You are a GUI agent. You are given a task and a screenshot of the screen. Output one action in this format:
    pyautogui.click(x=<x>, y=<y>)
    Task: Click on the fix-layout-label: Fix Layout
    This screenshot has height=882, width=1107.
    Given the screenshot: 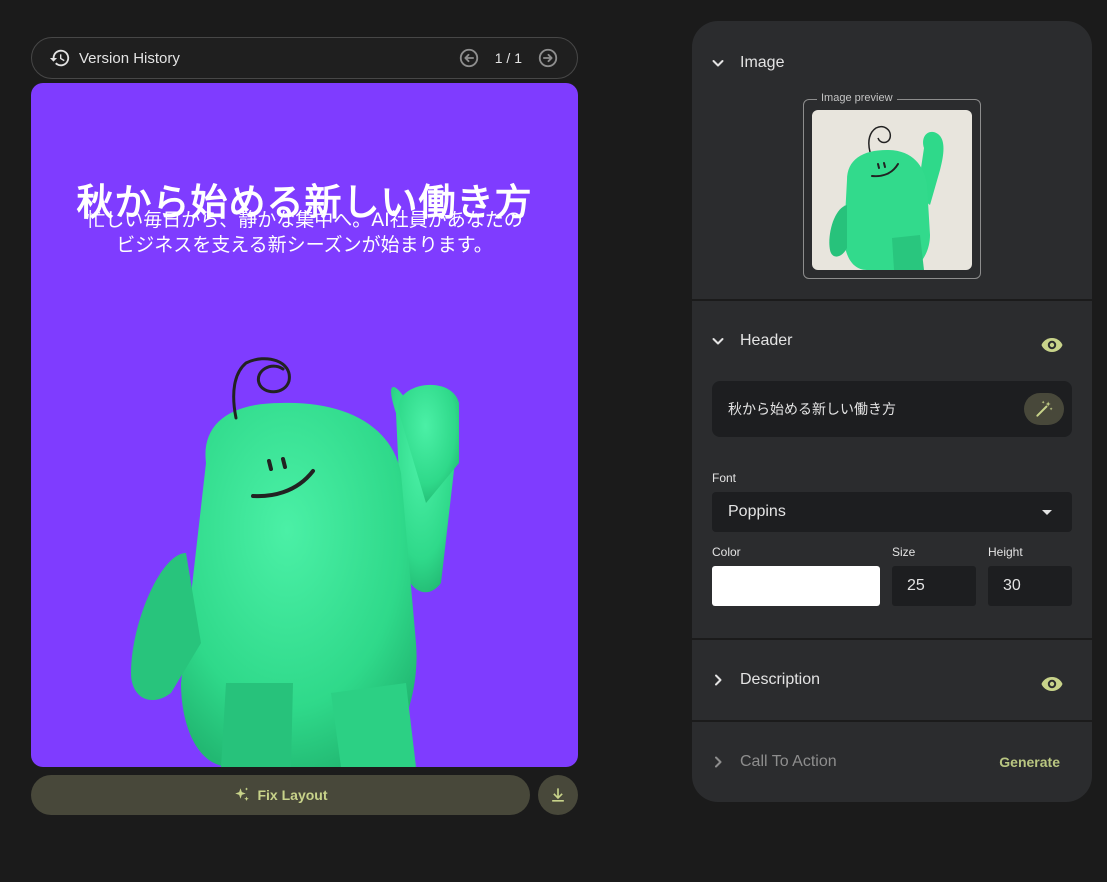 What is the action you would take?
    pyautogui.click(x=292, y=795)
    